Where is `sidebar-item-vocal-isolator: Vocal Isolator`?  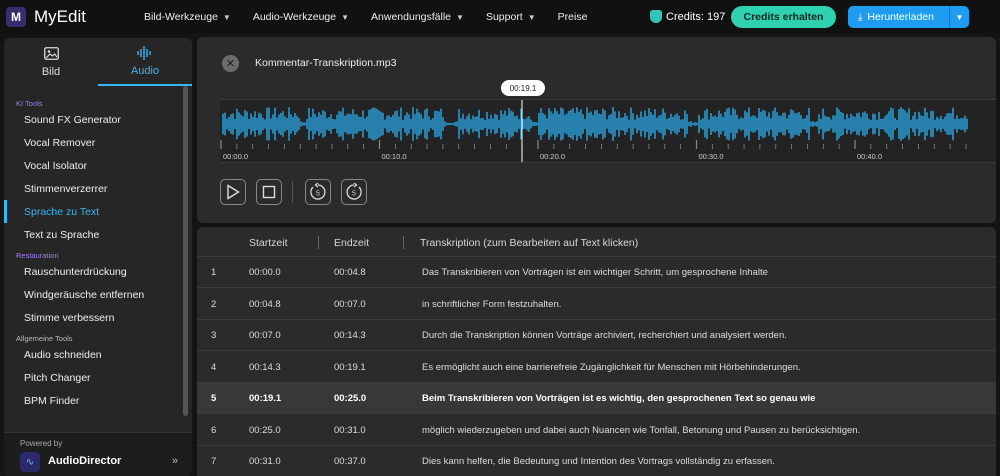
sidebar-item-vocal-isolator: Vocal Isolator is located at coordinates (98, 165).